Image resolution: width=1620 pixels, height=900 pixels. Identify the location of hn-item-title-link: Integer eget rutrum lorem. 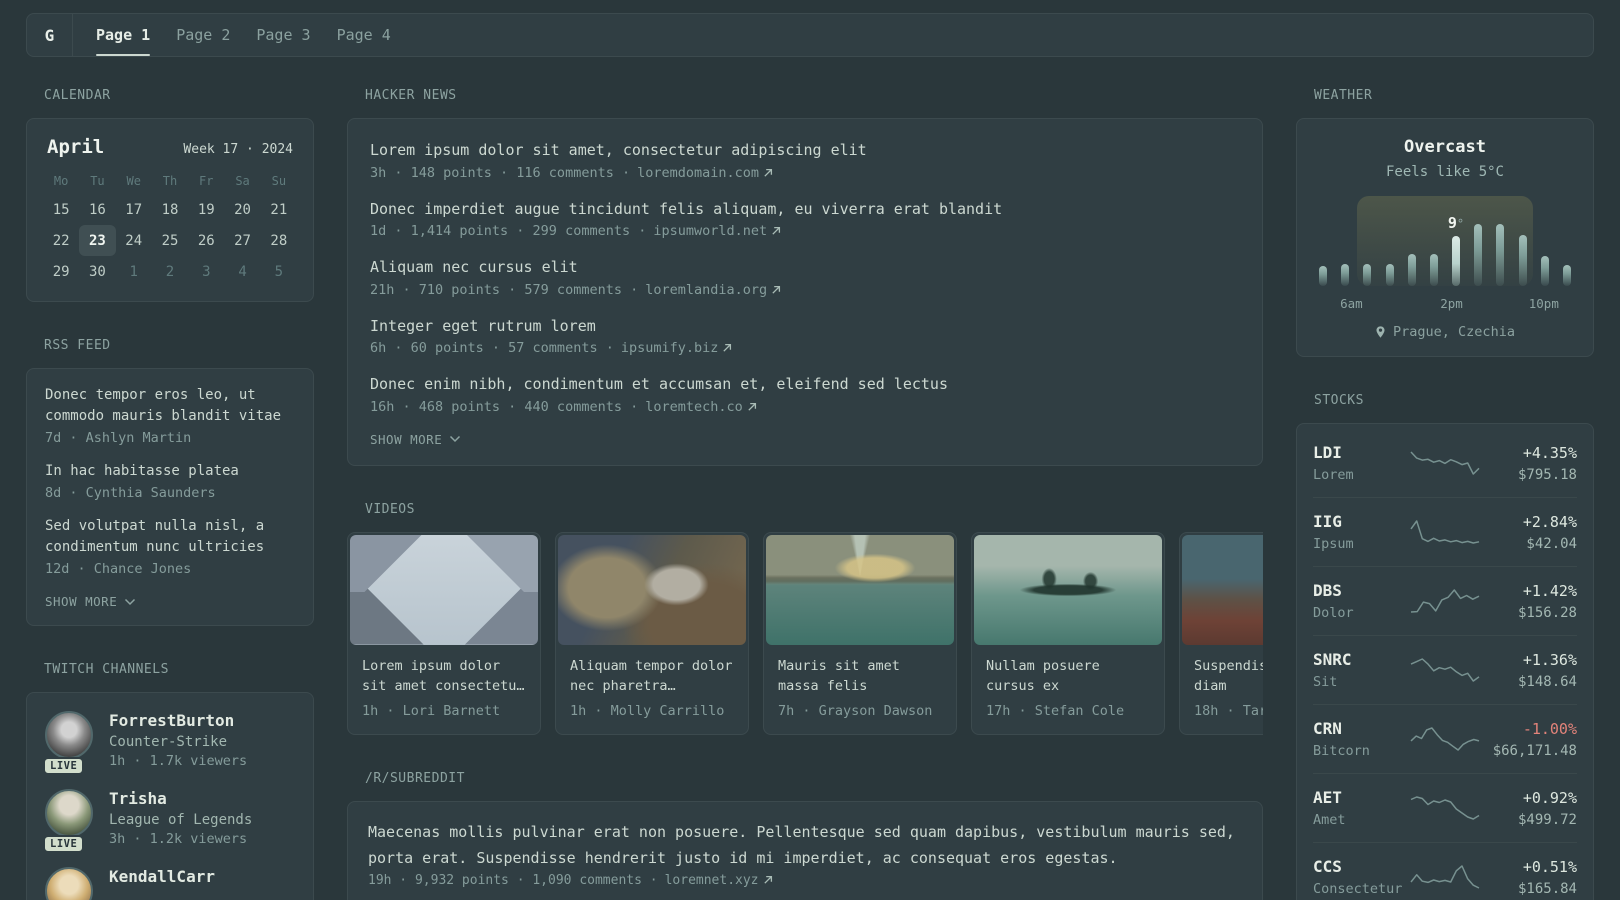
(805, 326).